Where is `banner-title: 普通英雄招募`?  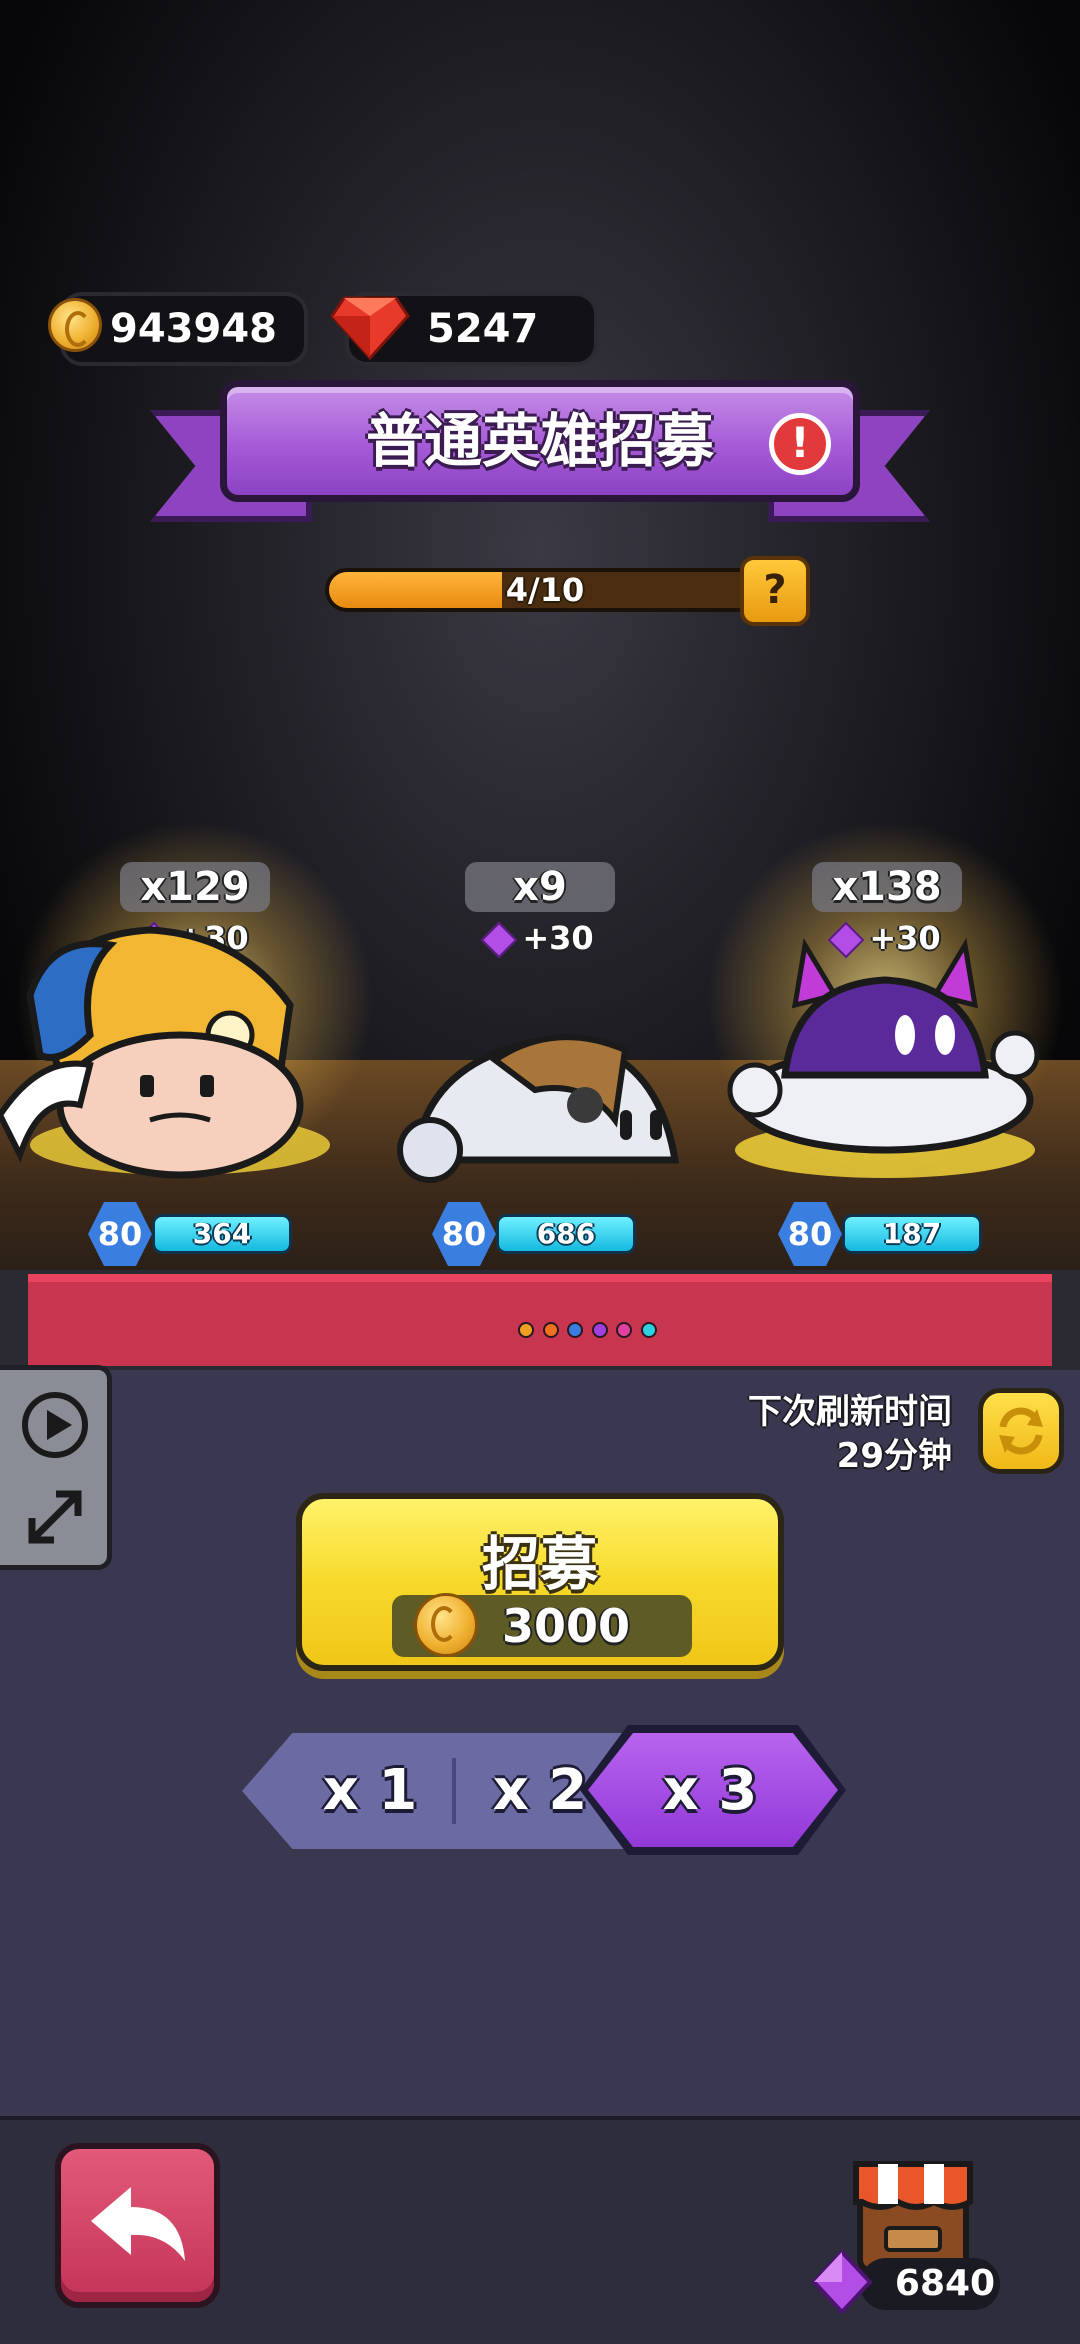 banner-title: 普通英雄招募 is located at coordinates (539, 441).